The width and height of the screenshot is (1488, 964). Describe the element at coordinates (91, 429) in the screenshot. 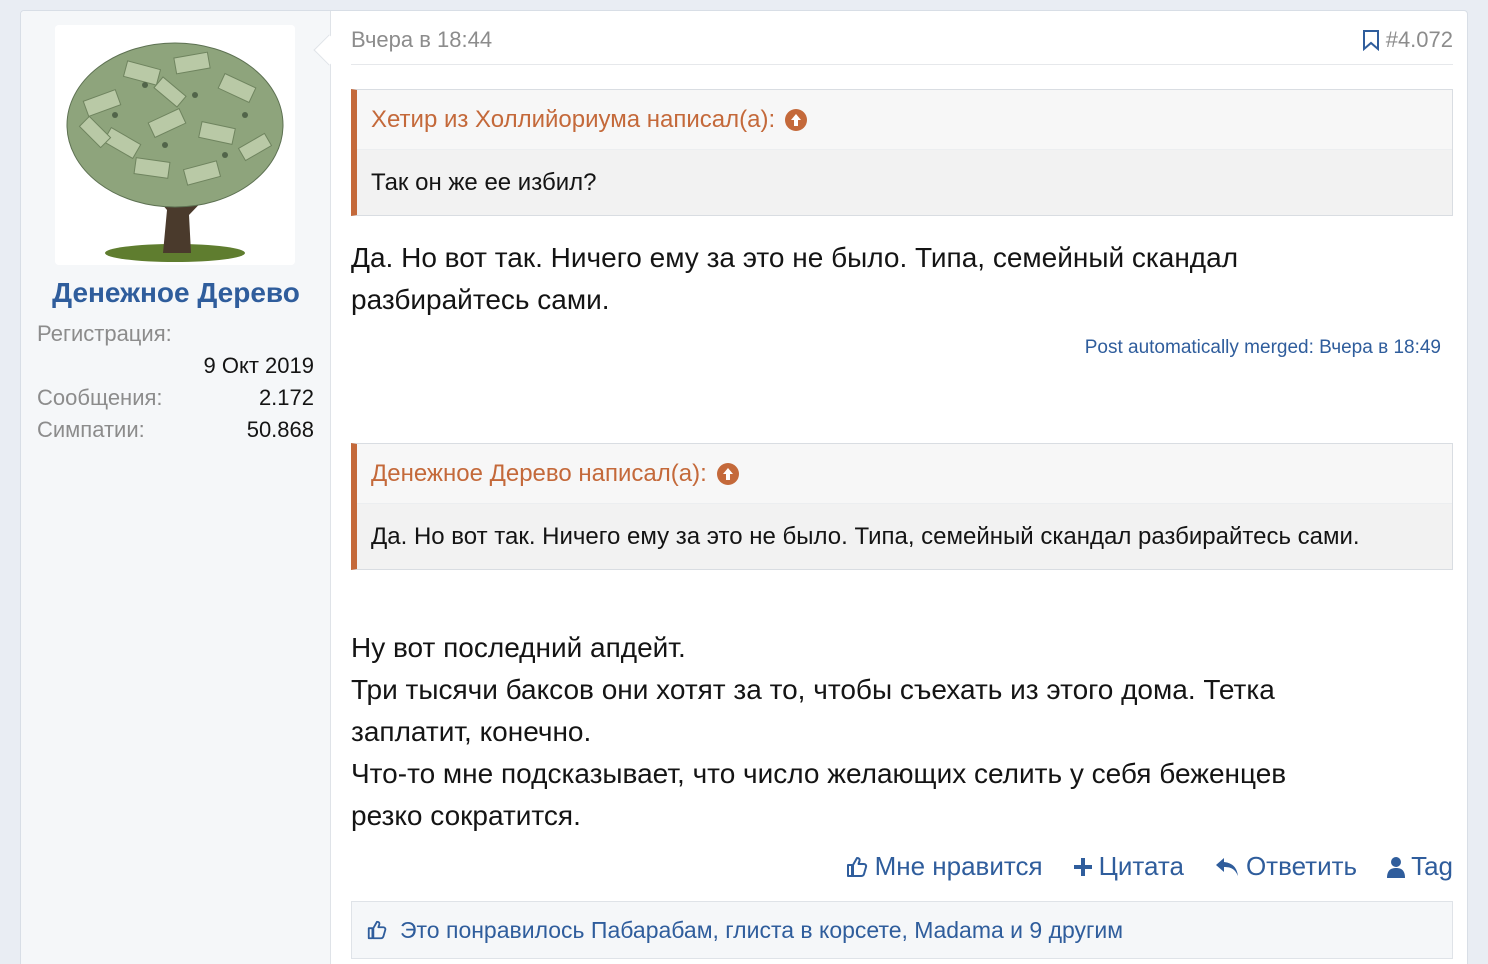

I see `likes-count-label: Симпатии:` at that location.